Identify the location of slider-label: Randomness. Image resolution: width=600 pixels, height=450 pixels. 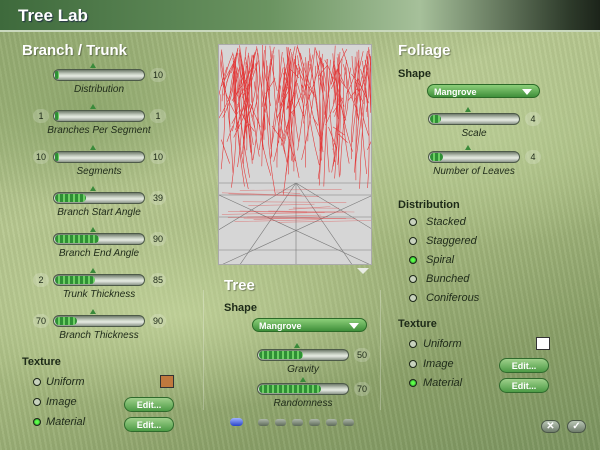
(303, 403).